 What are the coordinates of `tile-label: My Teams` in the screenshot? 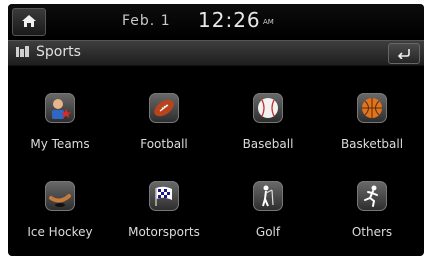 It's located at (60, 144).